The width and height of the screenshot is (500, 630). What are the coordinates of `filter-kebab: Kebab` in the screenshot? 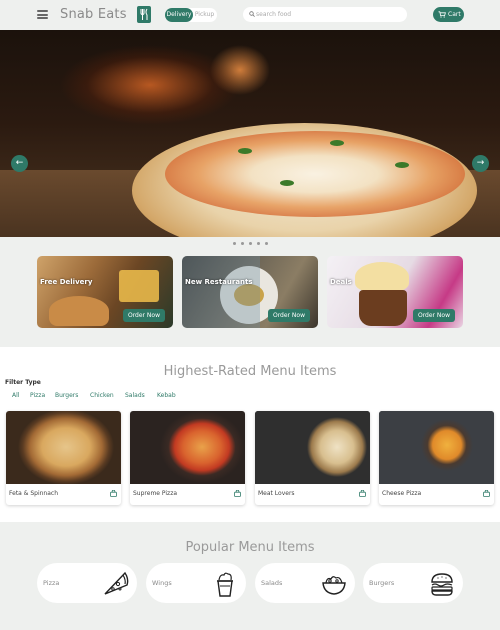 It's located at (166, 395).